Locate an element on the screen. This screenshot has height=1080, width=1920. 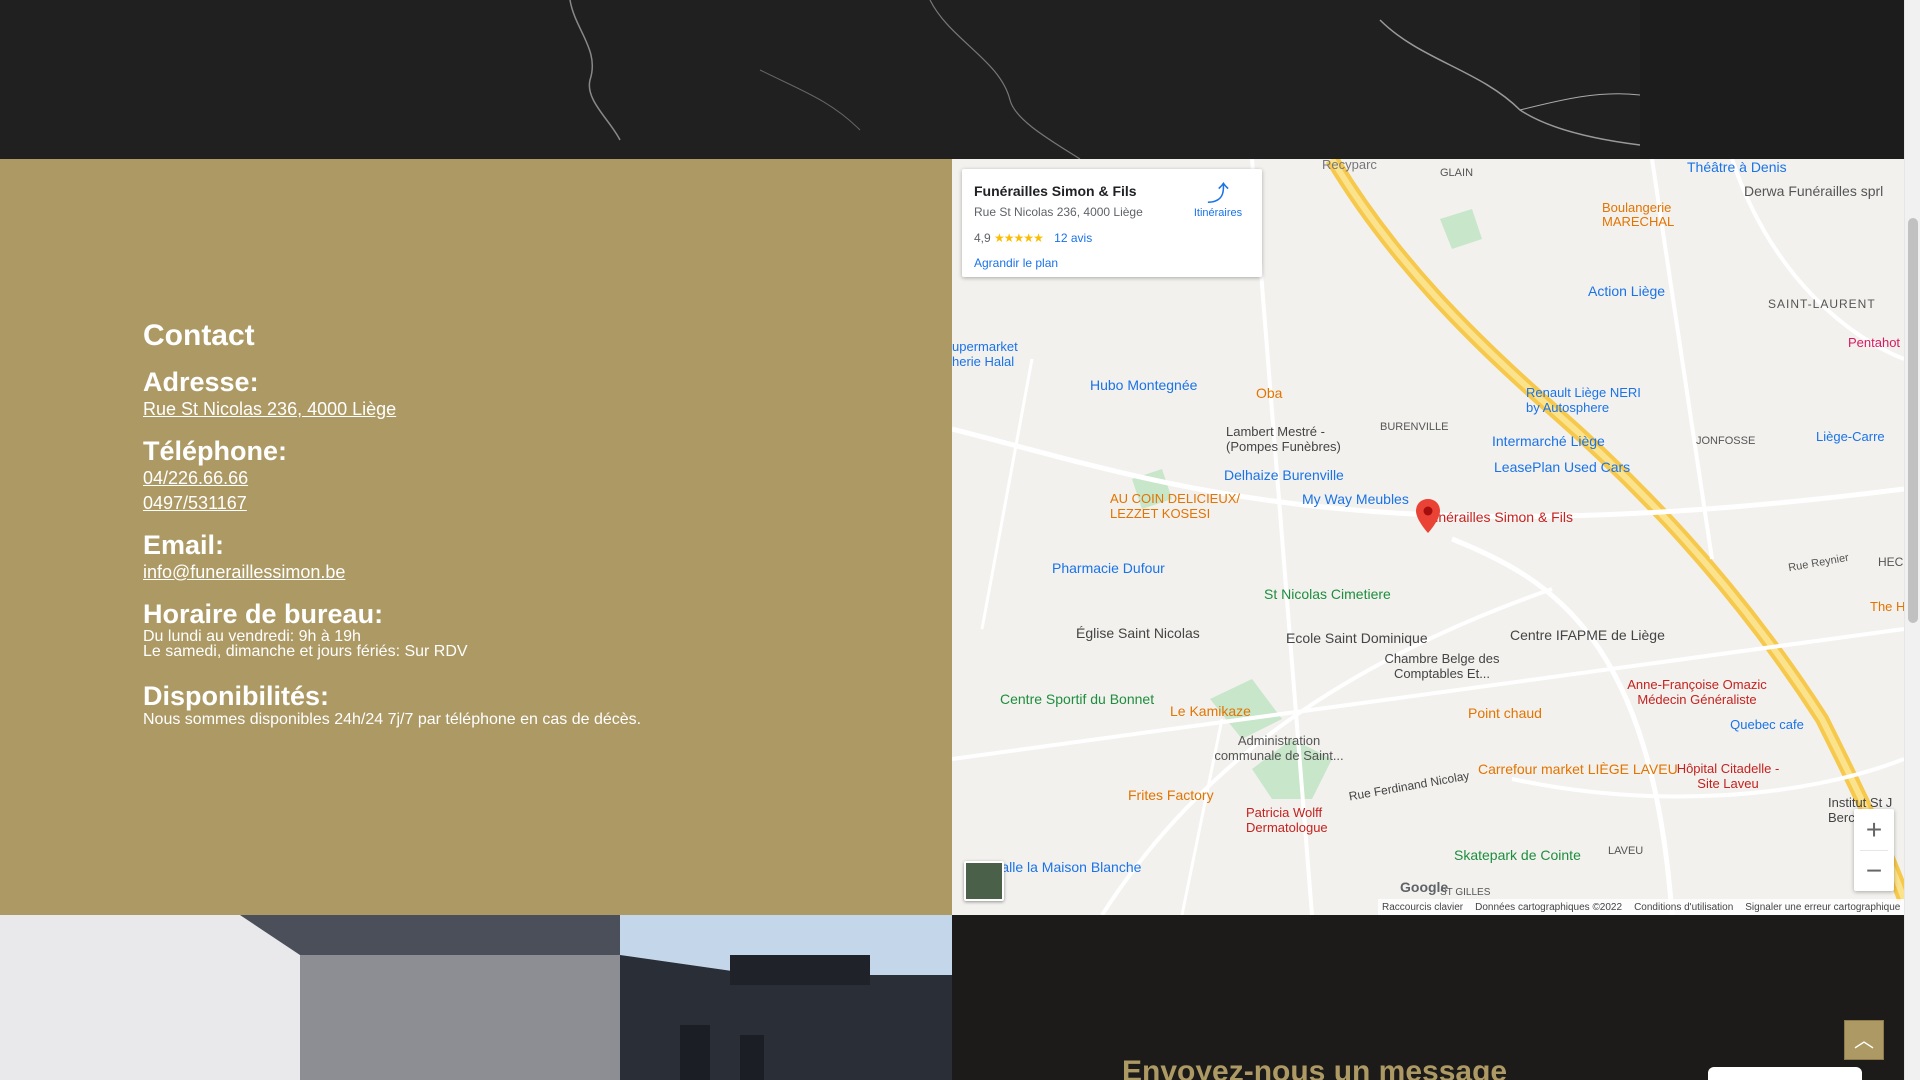
message-section: Envoyez-nous un message is located at coordinates (1428, 997).